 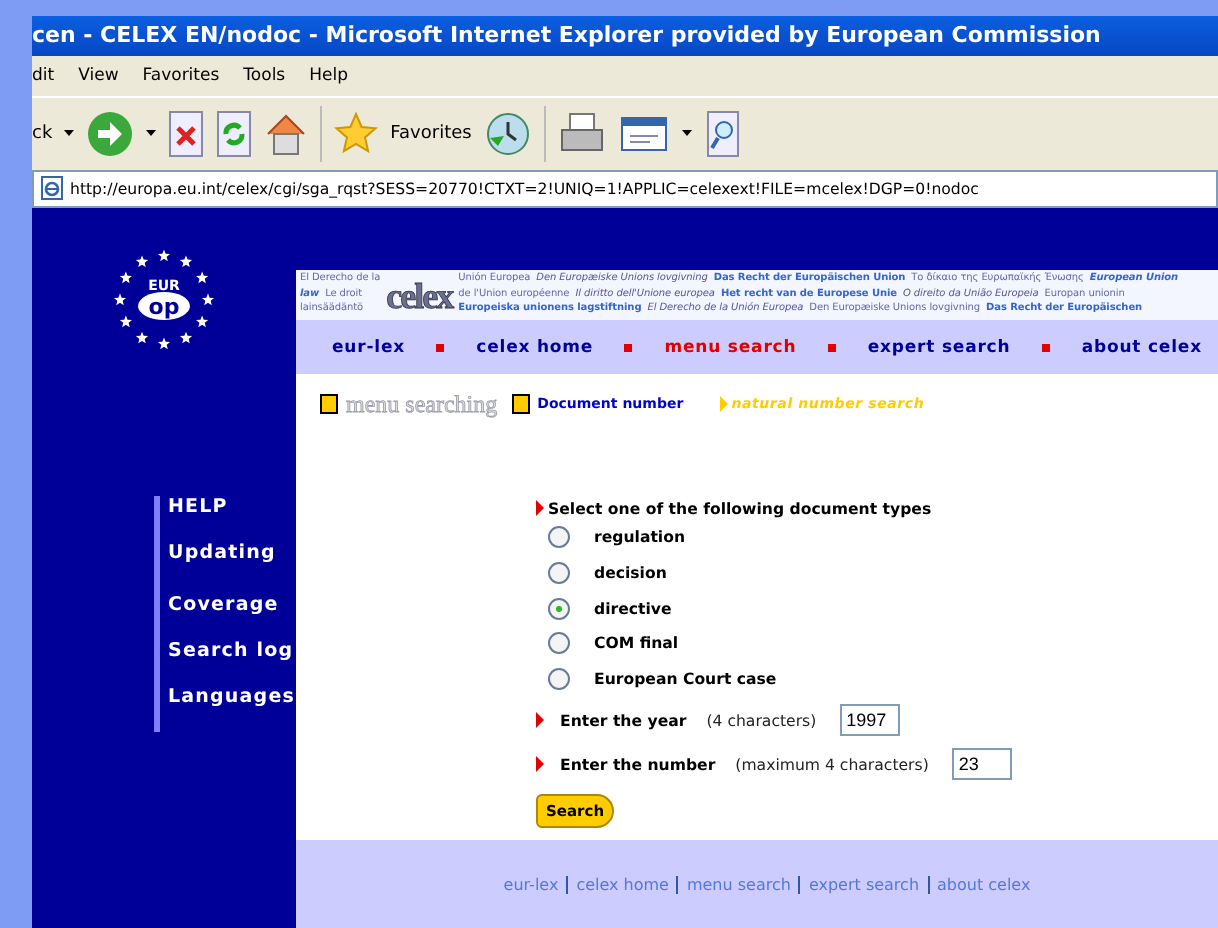 What do you see at coordinates (231, 652) in the screenshot?
I see `sidebar-link: Search log` at bounding box center [231, 652].